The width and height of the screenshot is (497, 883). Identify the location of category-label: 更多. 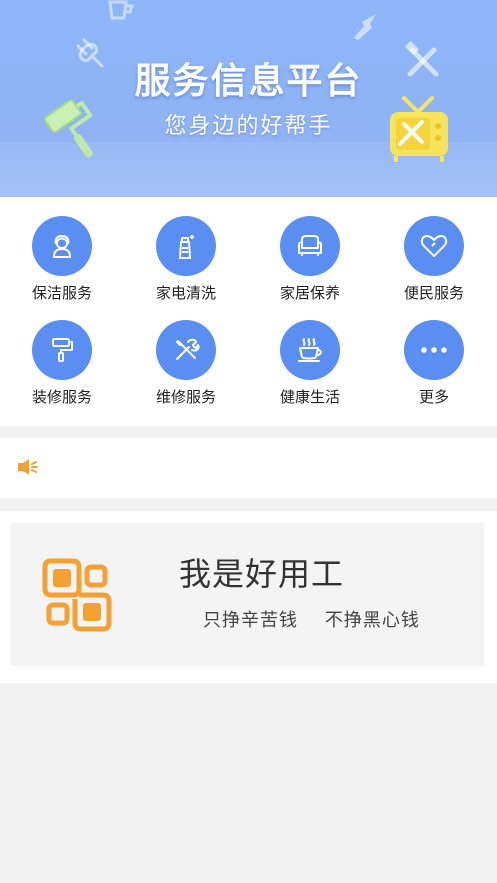
(433, 397).